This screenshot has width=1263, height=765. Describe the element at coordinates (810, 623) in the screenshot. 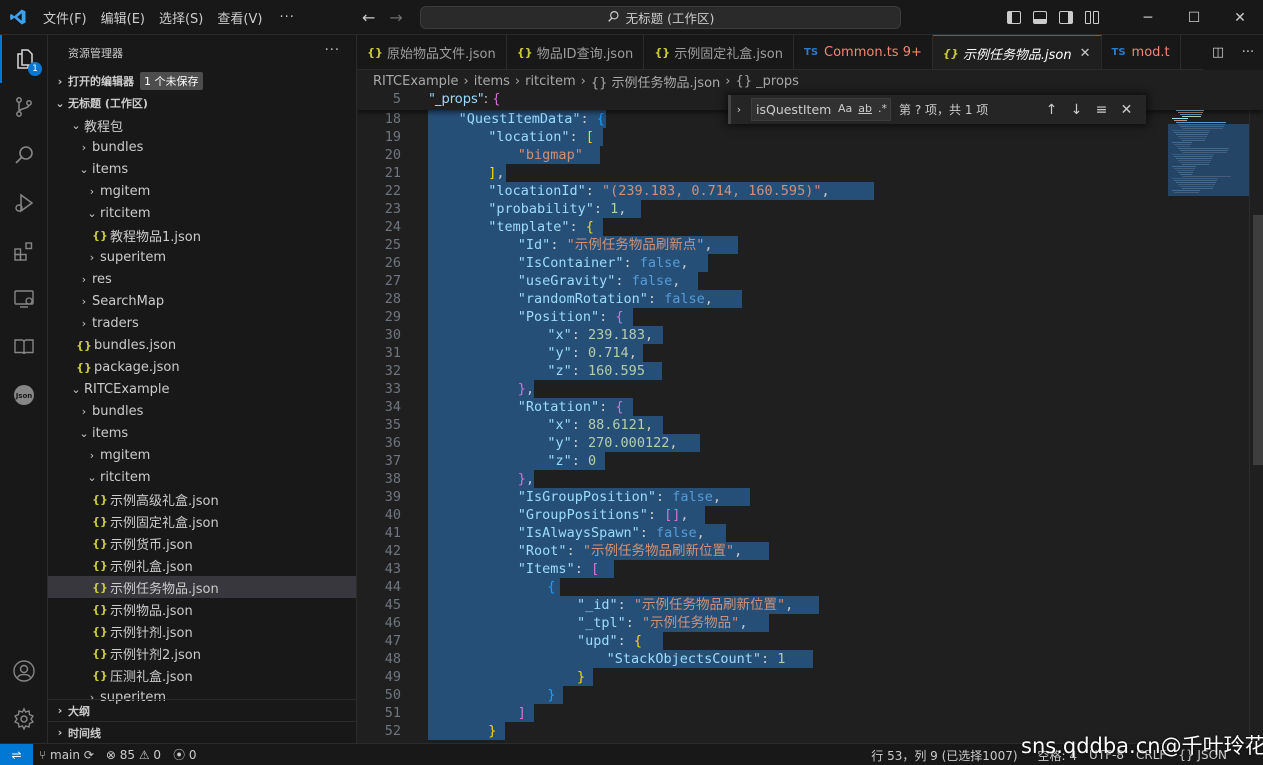

I see `code-line: 46 "_tpl": "示例任务物品",` at that location.